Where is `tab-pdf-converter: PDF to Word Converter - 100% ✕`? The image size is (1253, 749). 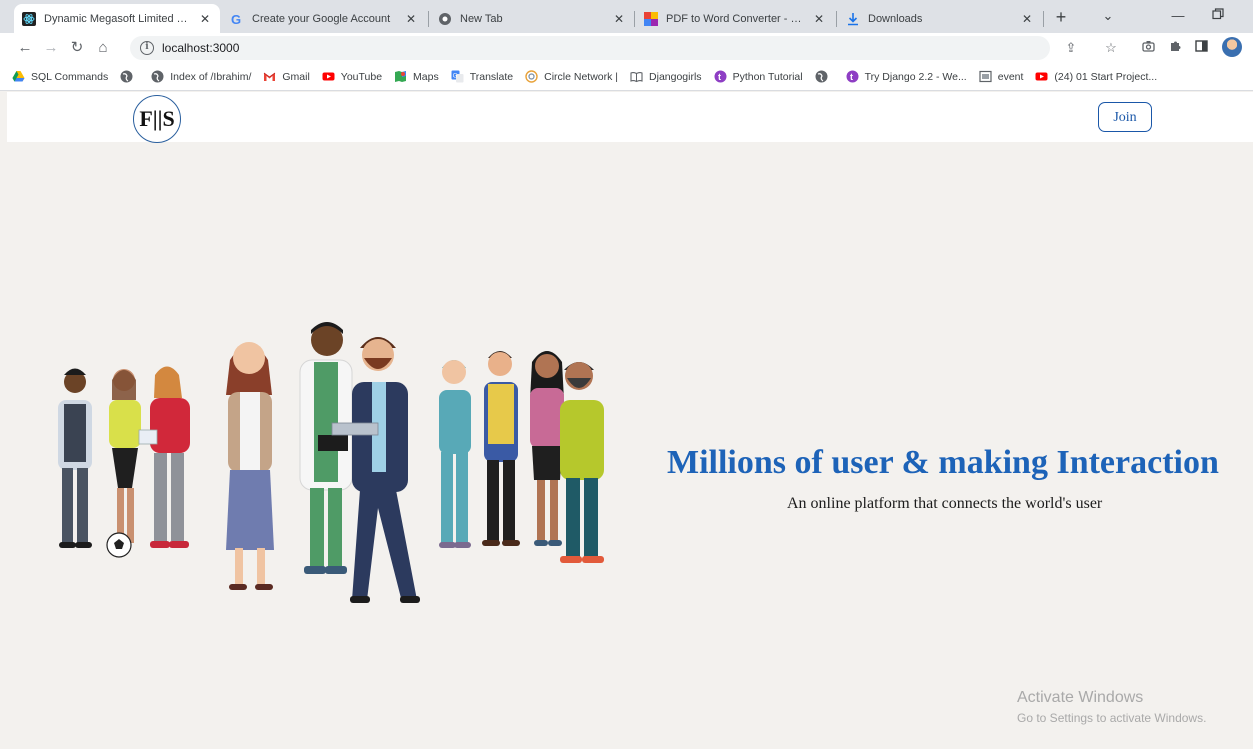 tab-pdf-converter: PDF to Word Converter - 100% ✕ is located at coordinates (735, 18).